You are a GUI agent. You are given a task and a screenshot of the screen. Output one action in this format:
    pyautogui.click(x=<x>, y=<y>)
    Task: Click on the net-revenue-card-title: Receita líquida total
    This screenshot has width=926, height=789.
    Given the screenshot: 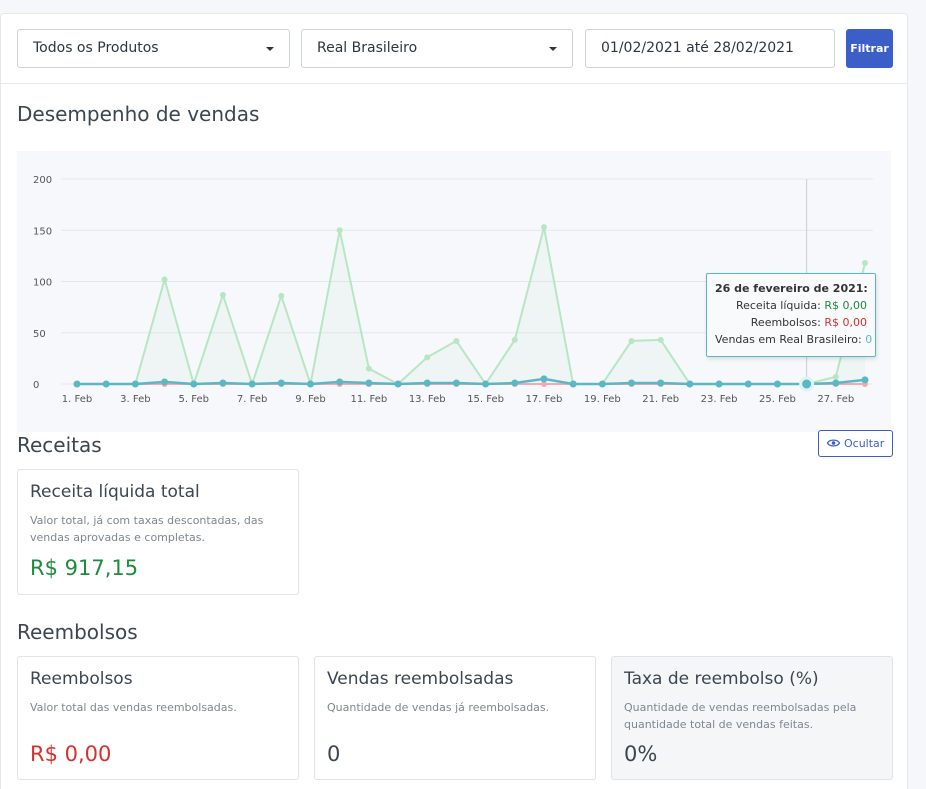 What is the action you would take?
    pyautogui.click(x=115, y=492)
    